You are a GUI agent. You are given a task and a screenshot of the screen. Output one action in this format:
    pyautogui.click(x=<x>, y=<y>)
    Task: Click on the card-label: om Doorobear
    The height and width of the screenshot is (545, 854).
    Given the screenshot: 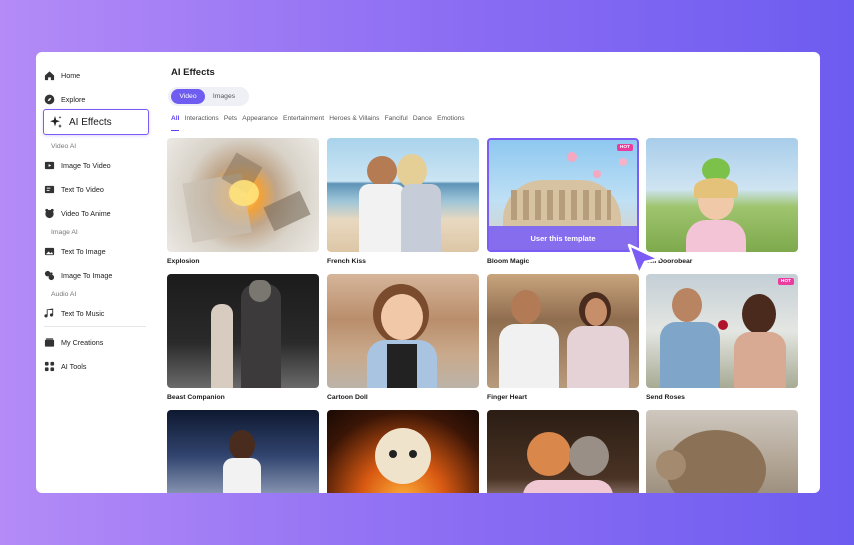 What is the action you would take?
    pyautogui.click(x=669, y=261)
    